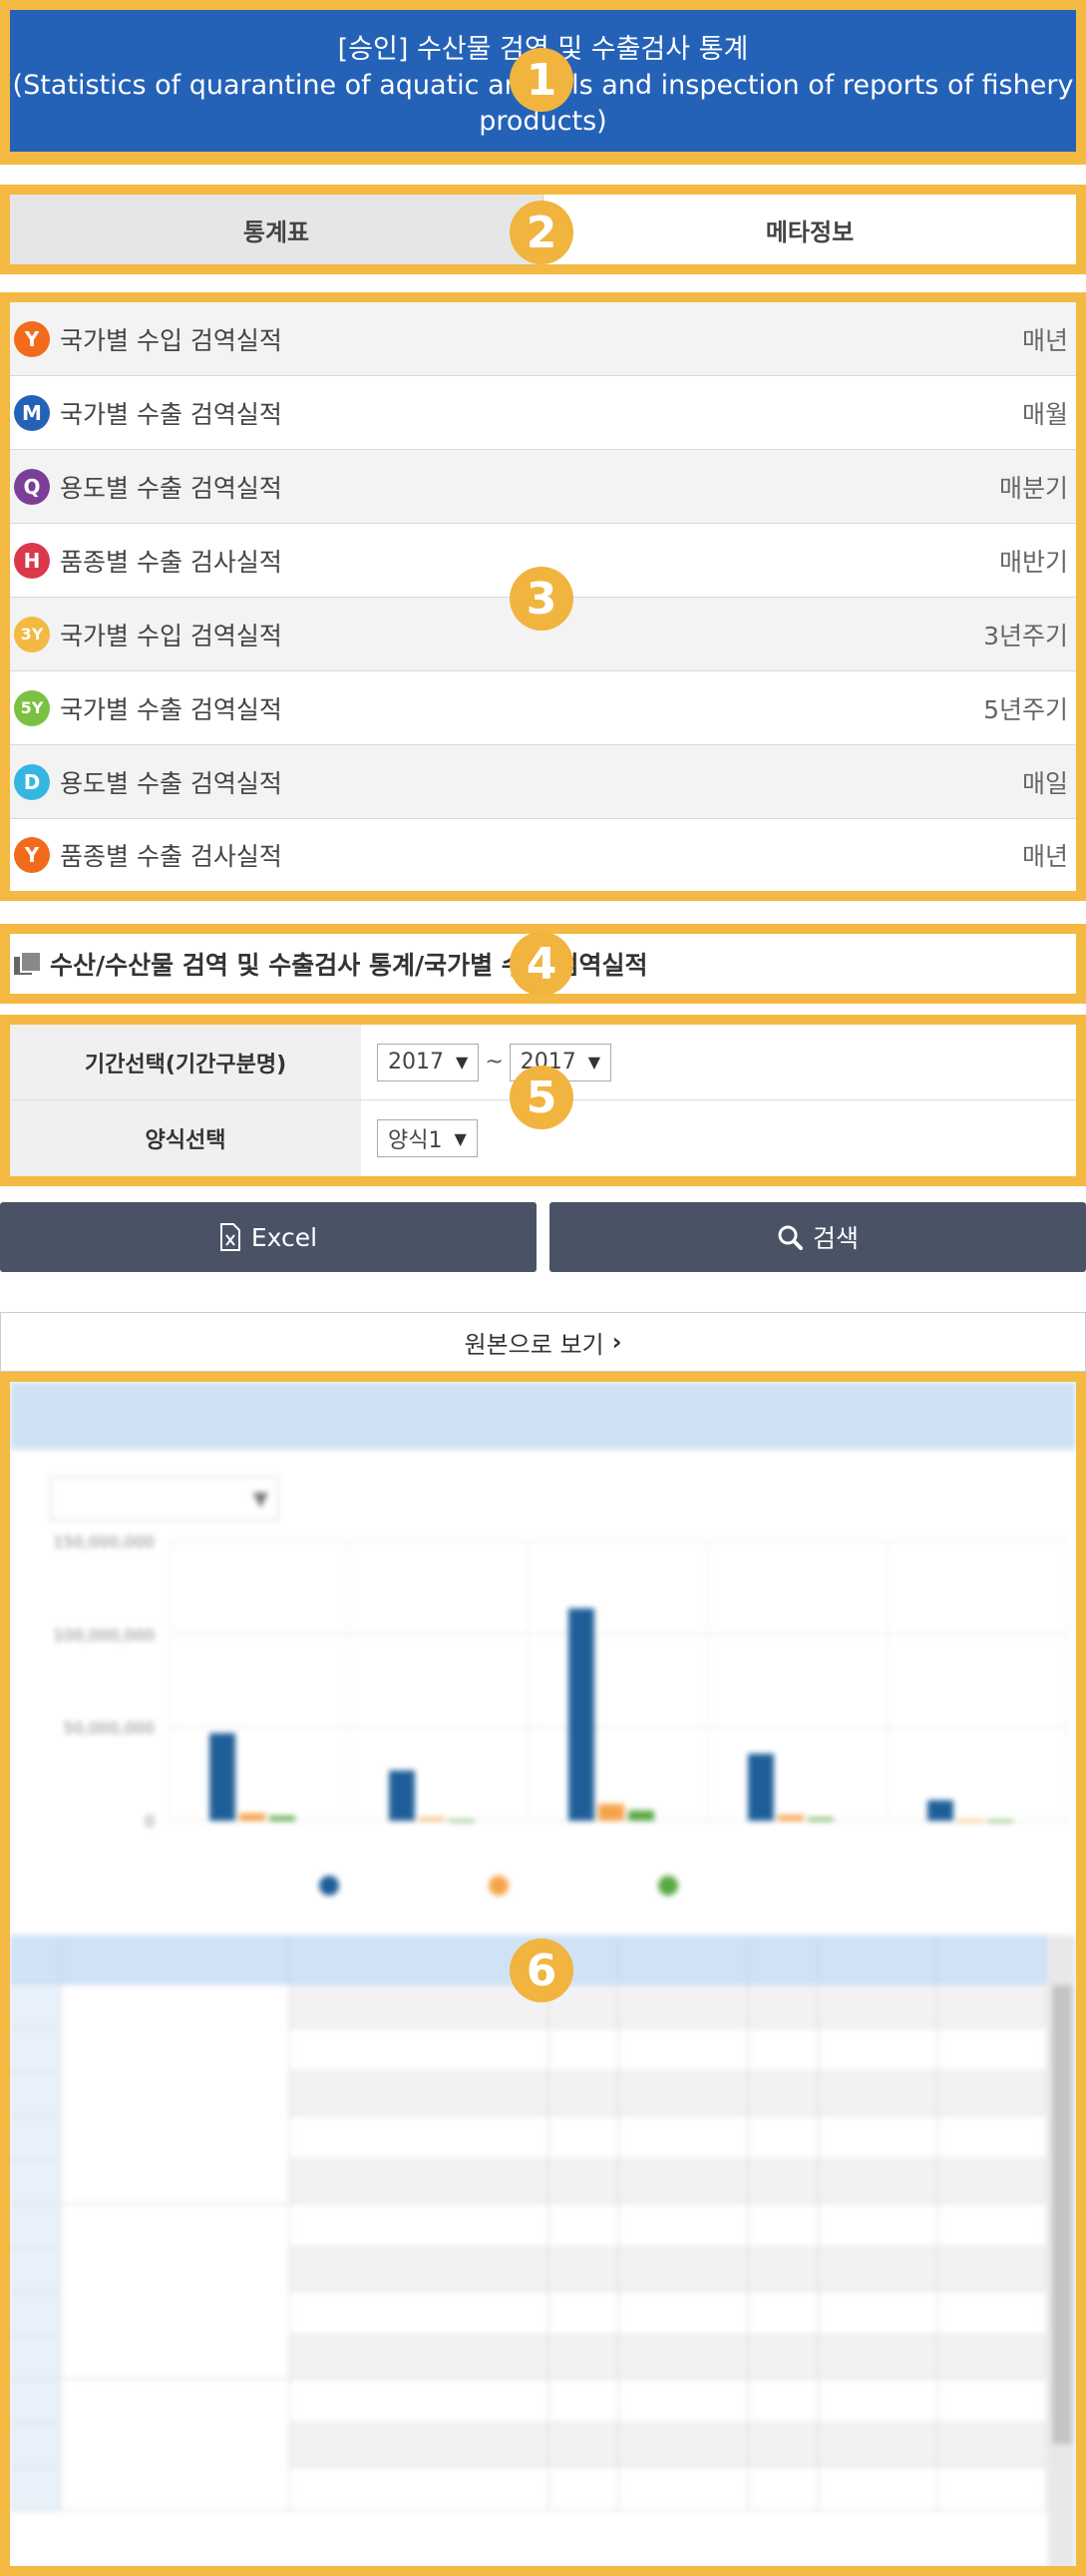 The width and height of the screenshot is (1086, 2576). What do you see at coordinates (543, 487) in the screenshot?
I see `list-item: Q 용도별 수출 검역실적 매분기` at bounding box center [543, 487].